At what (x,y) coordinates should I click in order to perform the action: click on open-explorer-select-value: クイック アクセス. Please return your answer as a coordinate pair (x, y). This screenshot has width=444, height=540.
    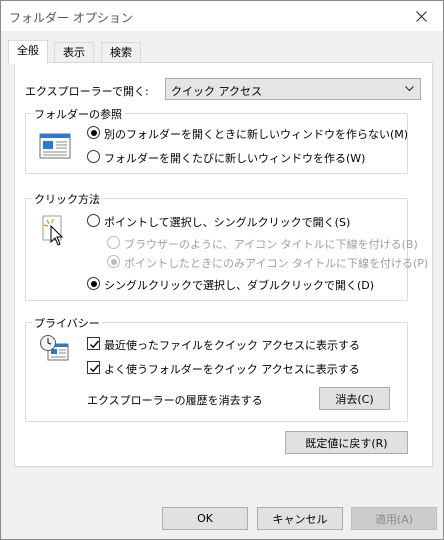
    Looking at the image, I should click on (216, 91).